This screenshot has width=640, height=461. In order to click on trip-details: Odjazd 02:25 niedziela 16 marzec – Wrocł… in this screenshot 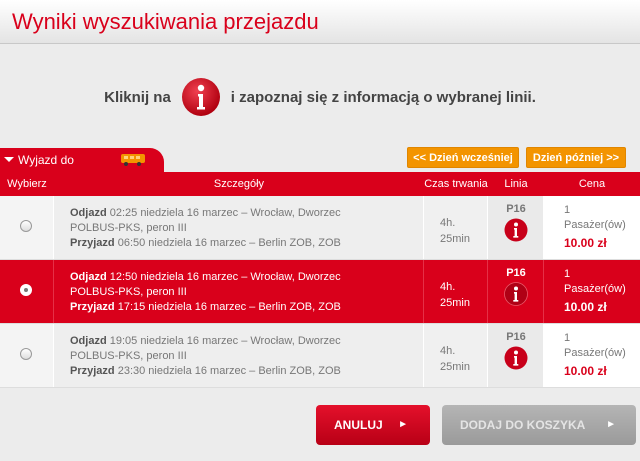, I will do `click(220, 228)`.